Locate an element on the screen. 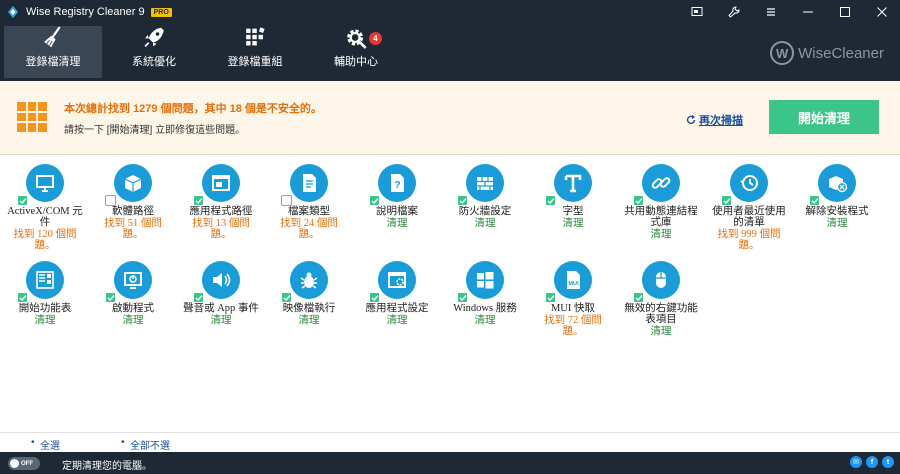 This screenshot has width=900, height=474. facebook-icon: f is located at coordinates (872, 462).